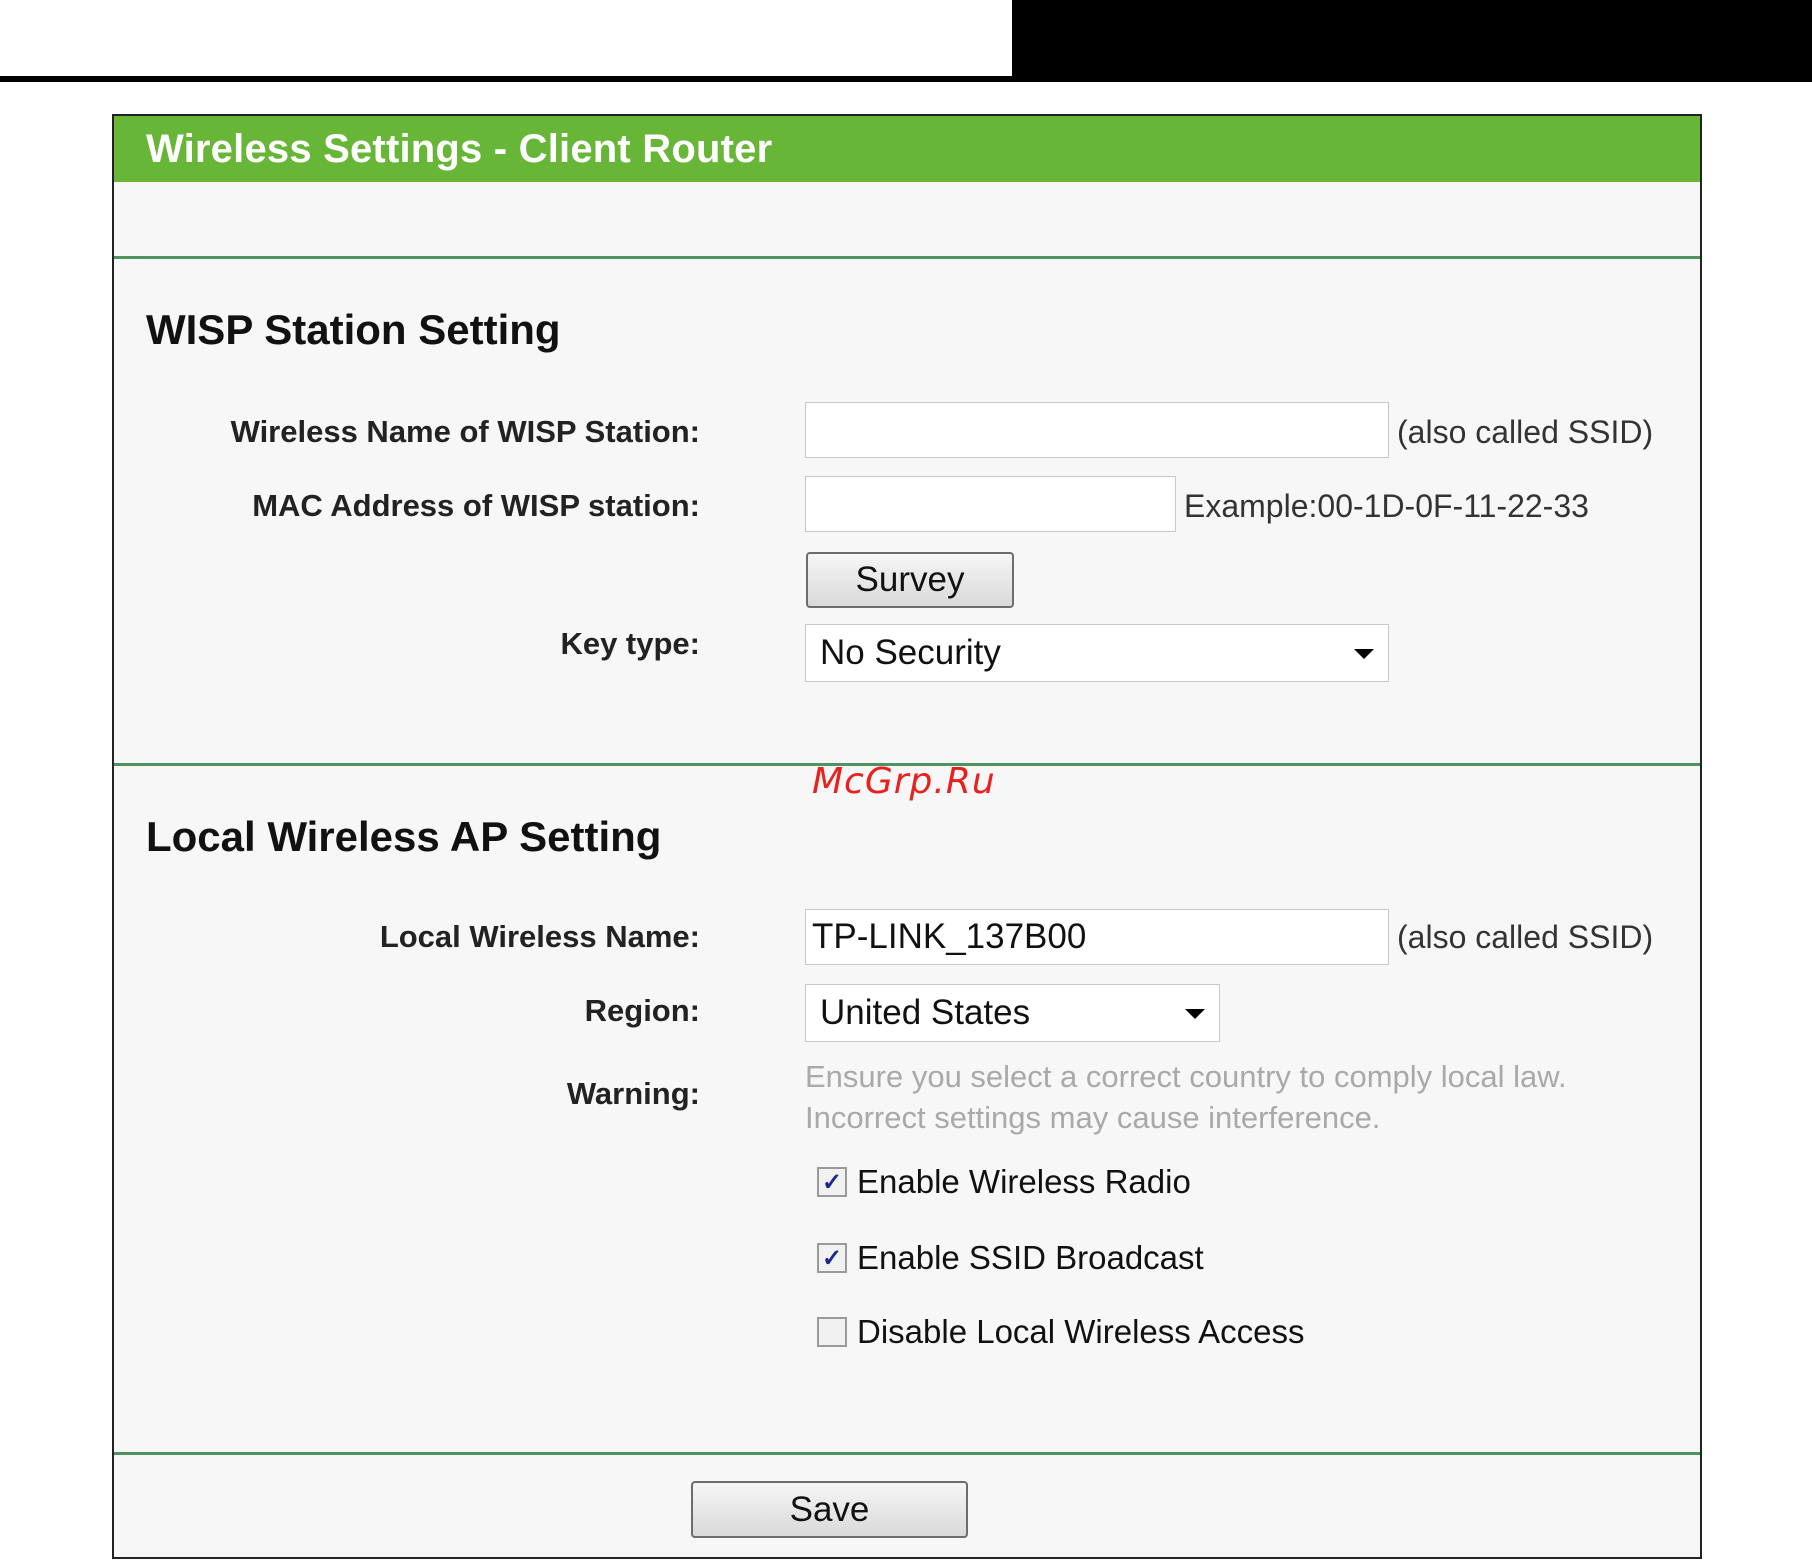  What do you see at coordinates (906, 79) in the screenshot?
I see `top-rule` at bounding box center [906, 79].